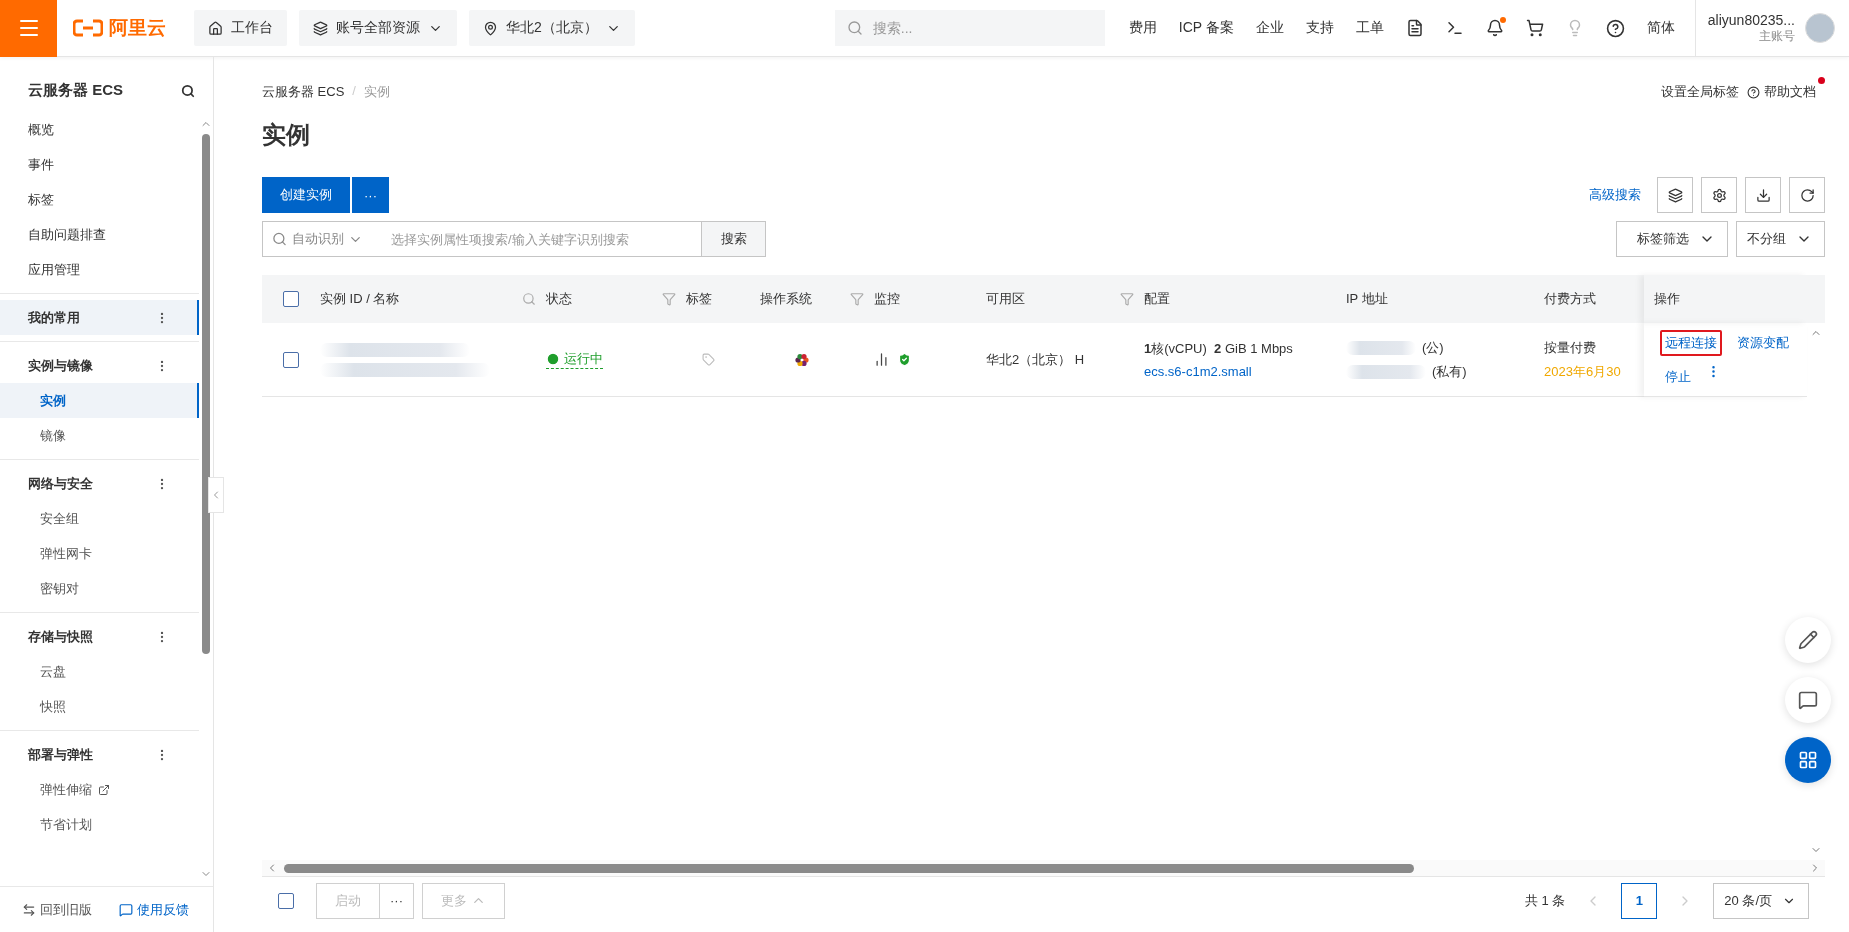 This screenshot has width=1849, height=932. I want to click on column-header: 操作, so click(1725, 299).